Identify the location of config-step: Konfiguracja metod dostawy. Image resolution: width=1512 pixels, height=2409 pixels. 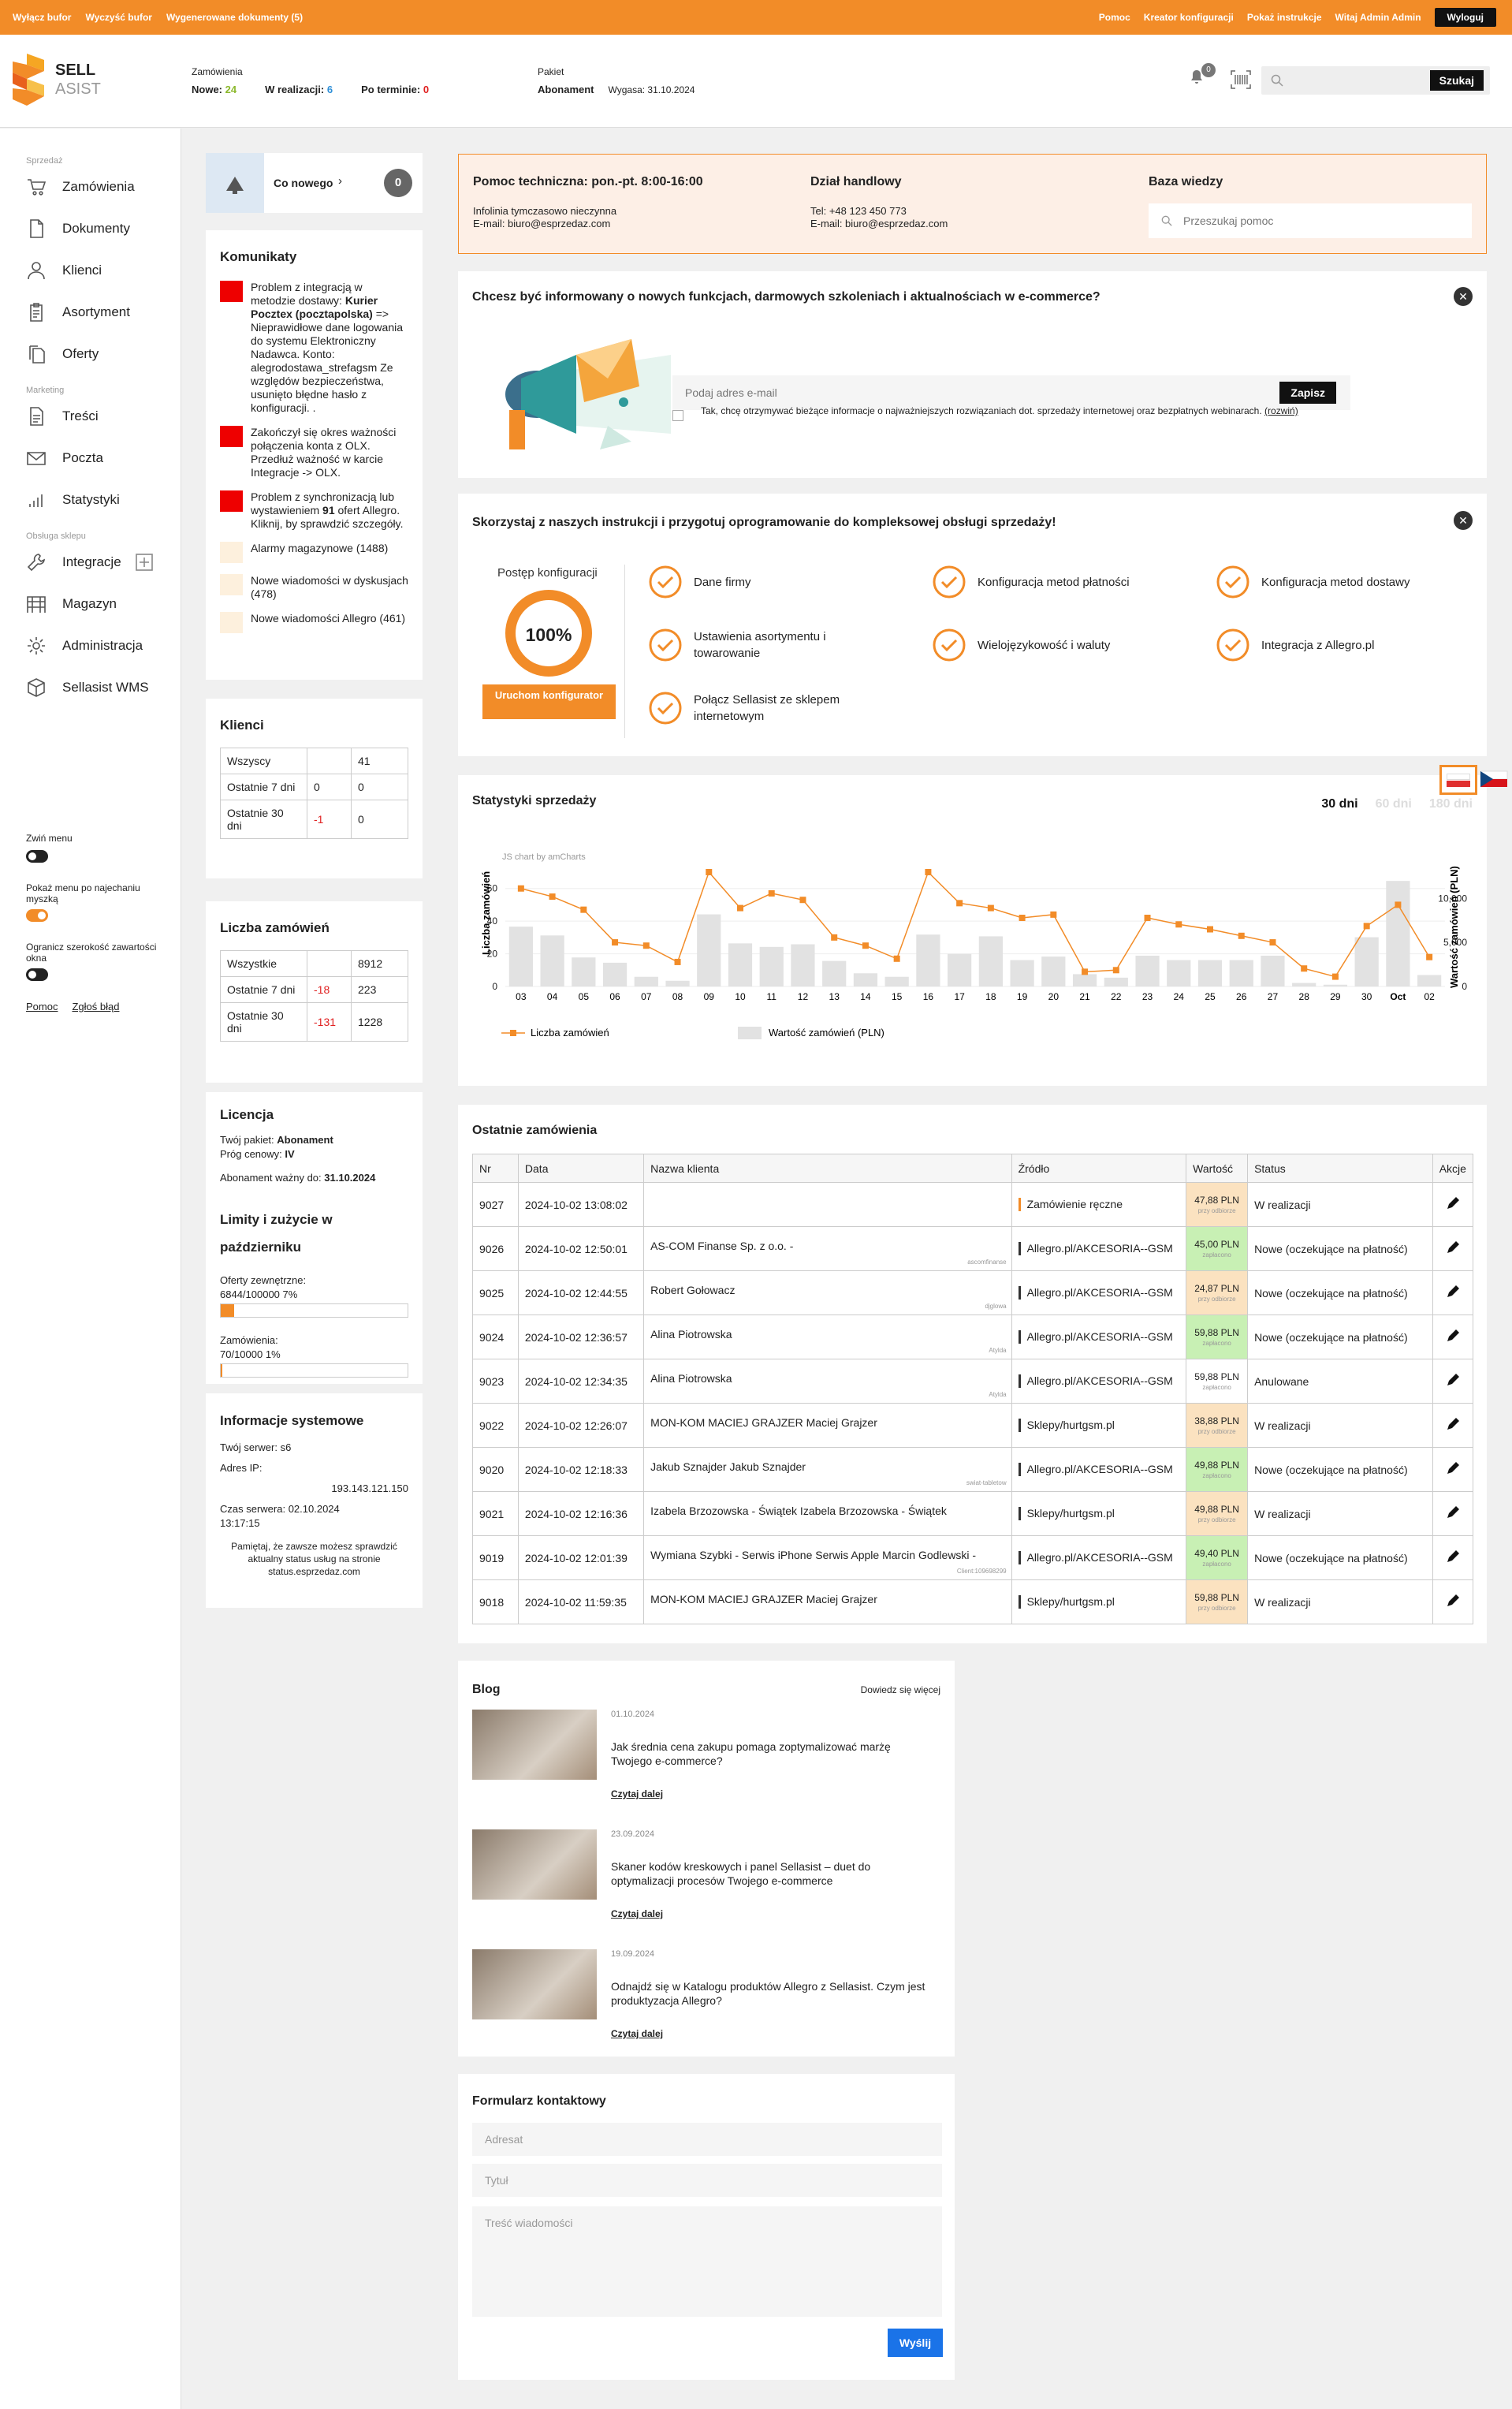
(1330, 582).